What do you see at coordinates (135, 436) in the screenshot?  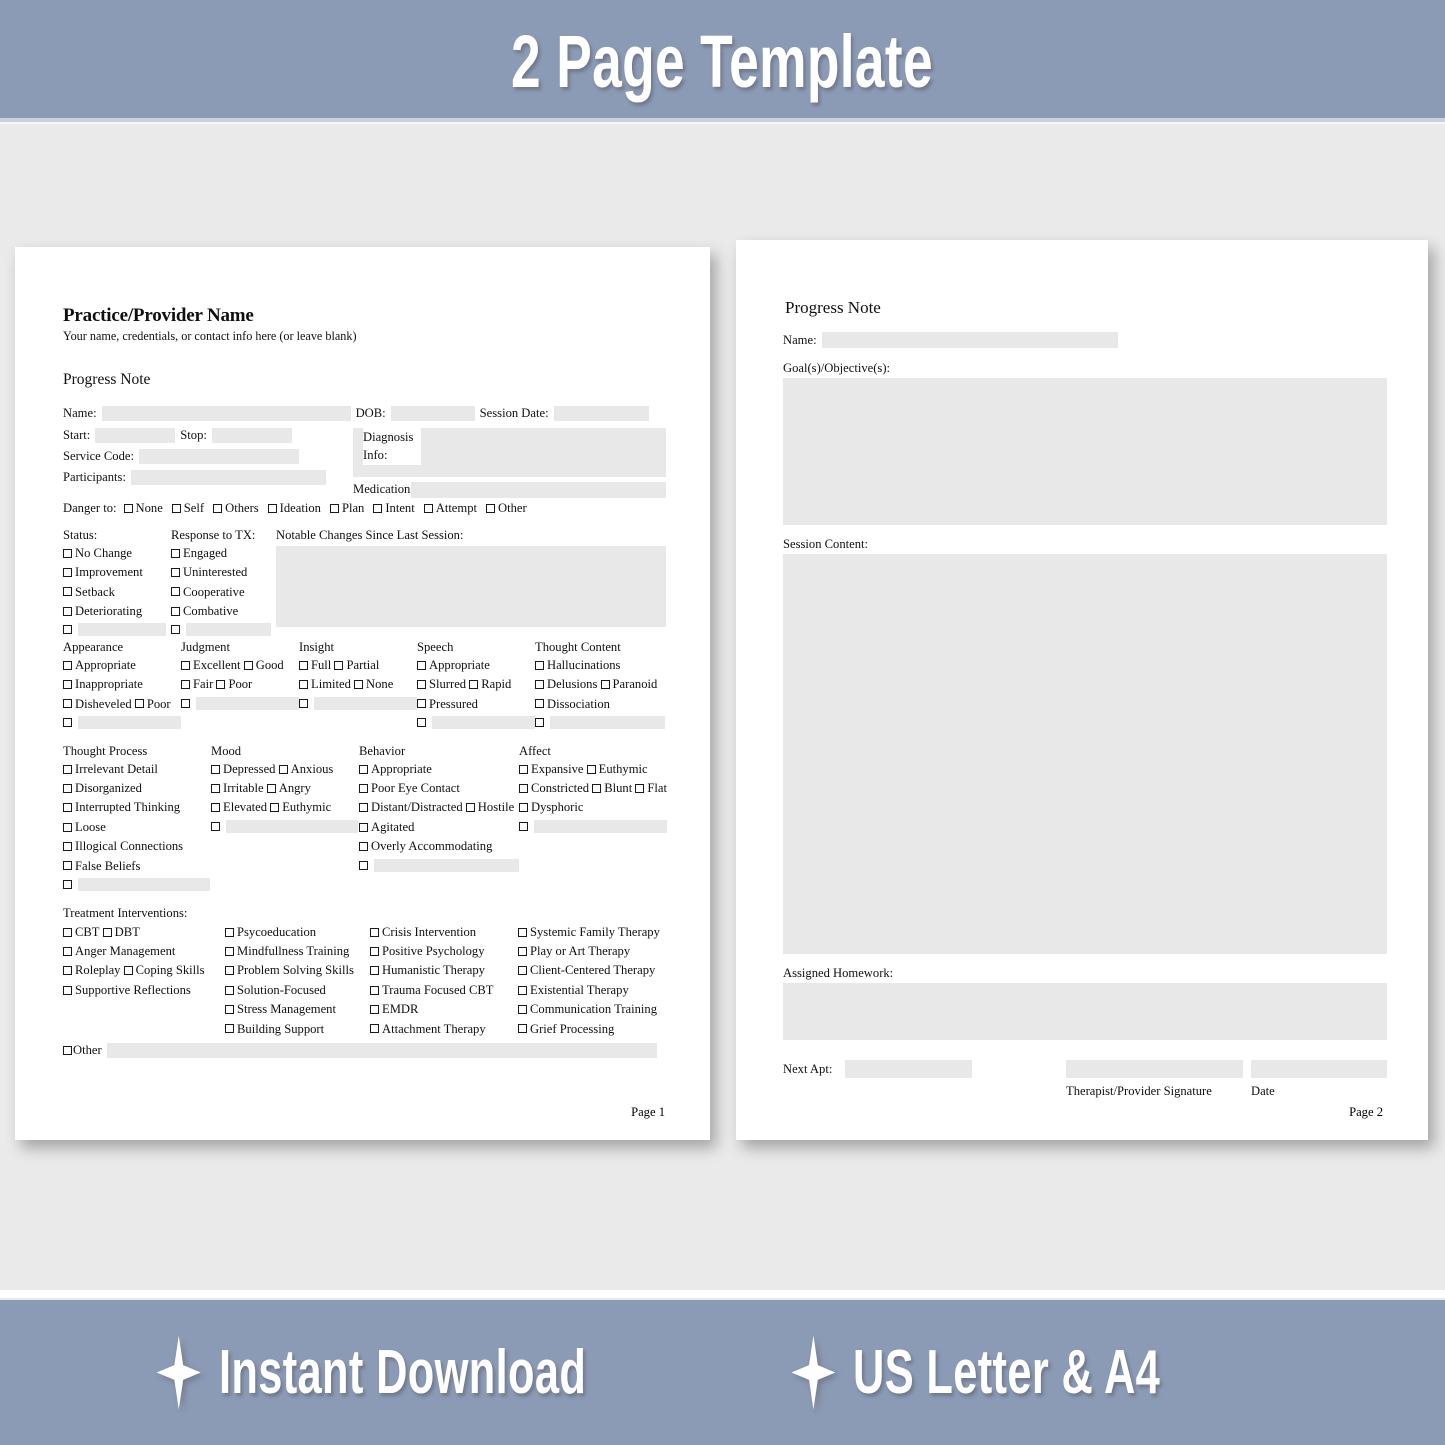 I see `start-input` at bounding box center [135, 436].